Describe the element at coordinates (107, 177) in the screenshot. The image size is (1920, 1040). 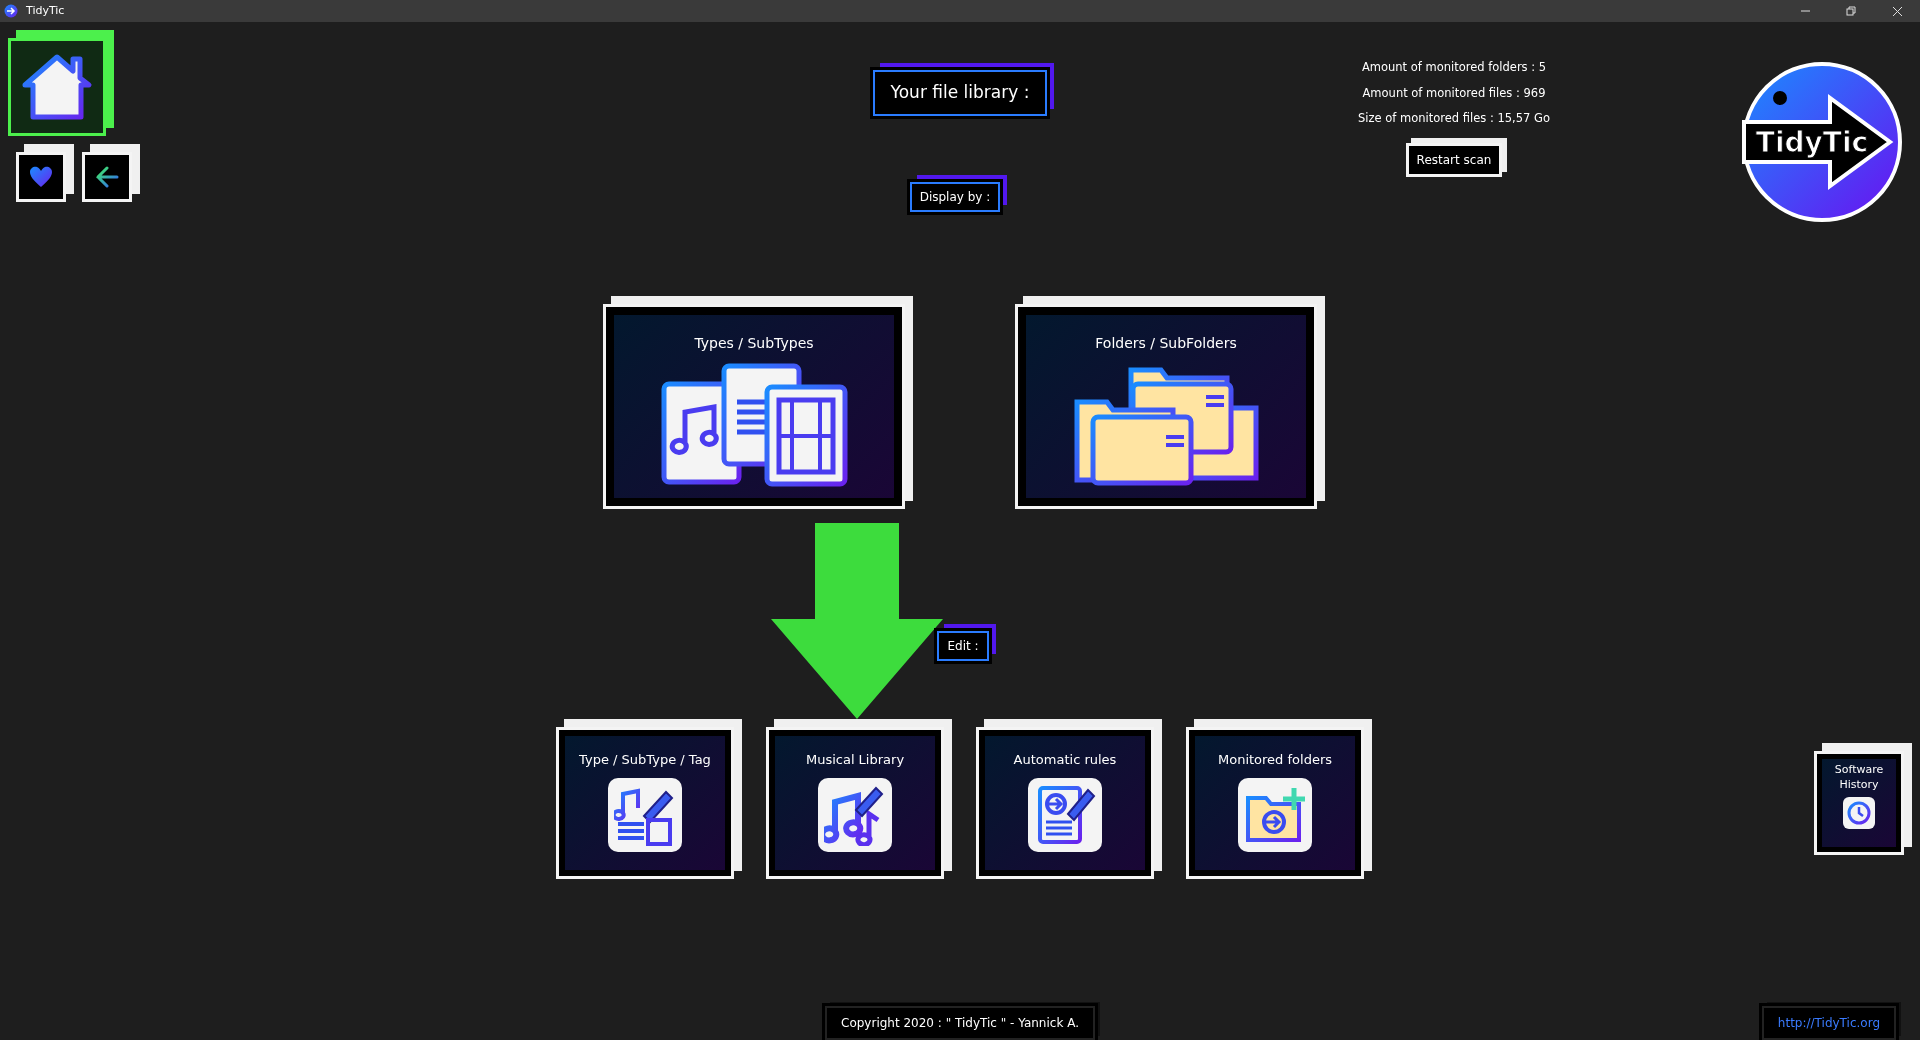
I see `back-arrow-icon` at that location.